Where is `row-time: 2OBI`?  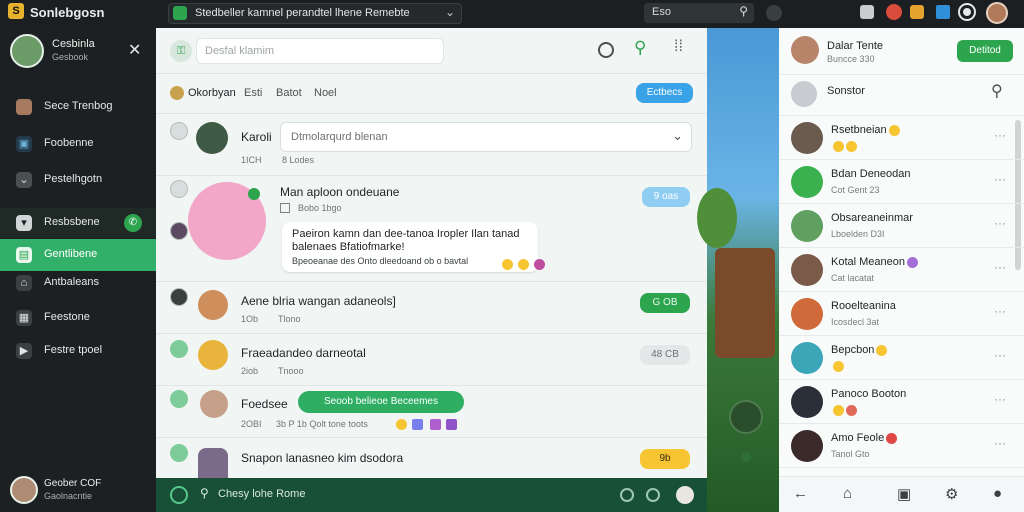 row-time: 2OBI is located at coordinates (251, 424).